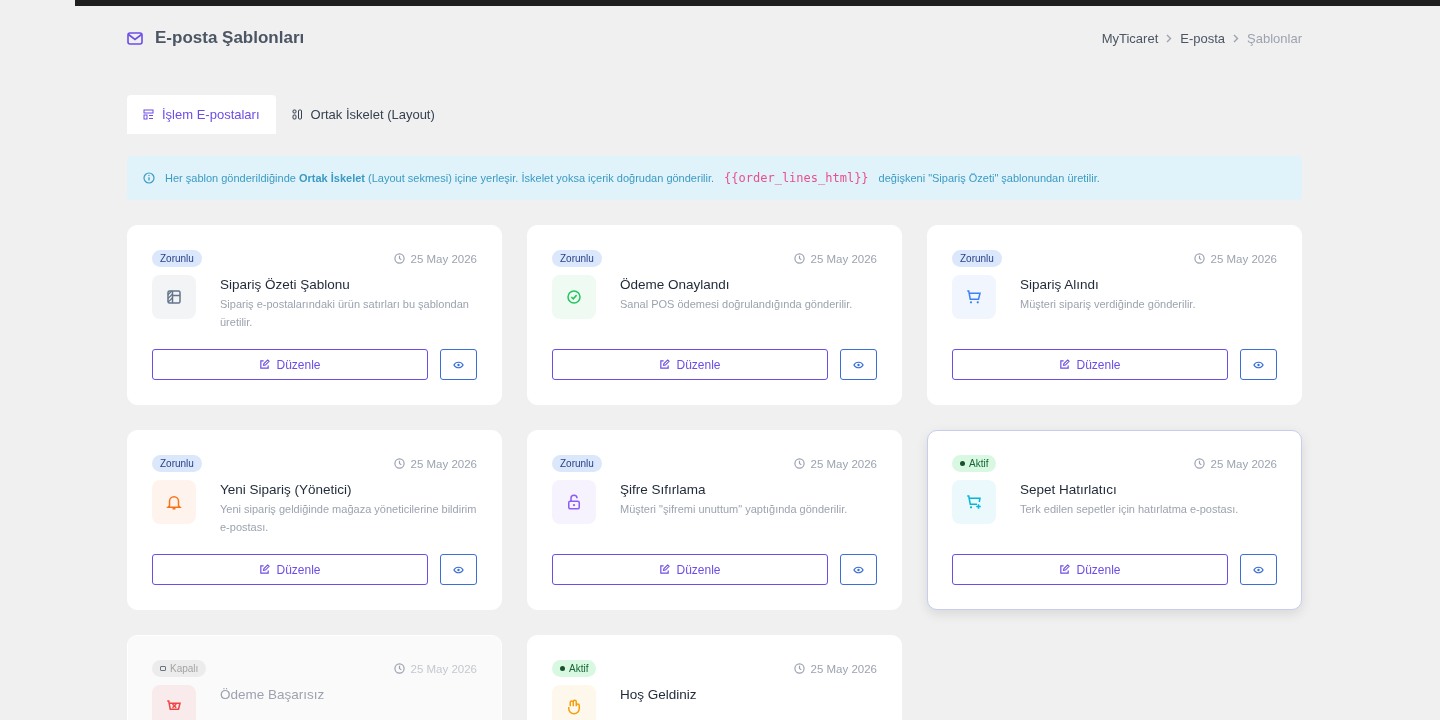  What do you see at coordinates (285, 284) in the screenshot?
I see `template-title: Sipariş Özeti Şablonu` at bounding box center [285, 284].